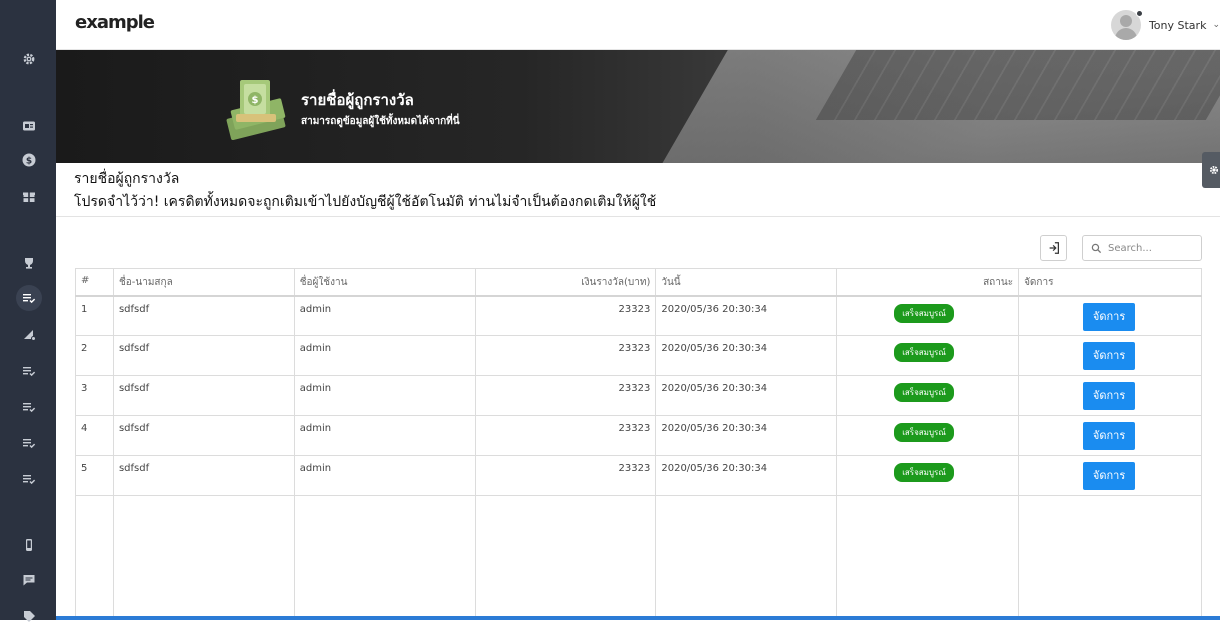 This screenshot has width=1220, height=629. I want to click on export-button, so click(1053, 248).